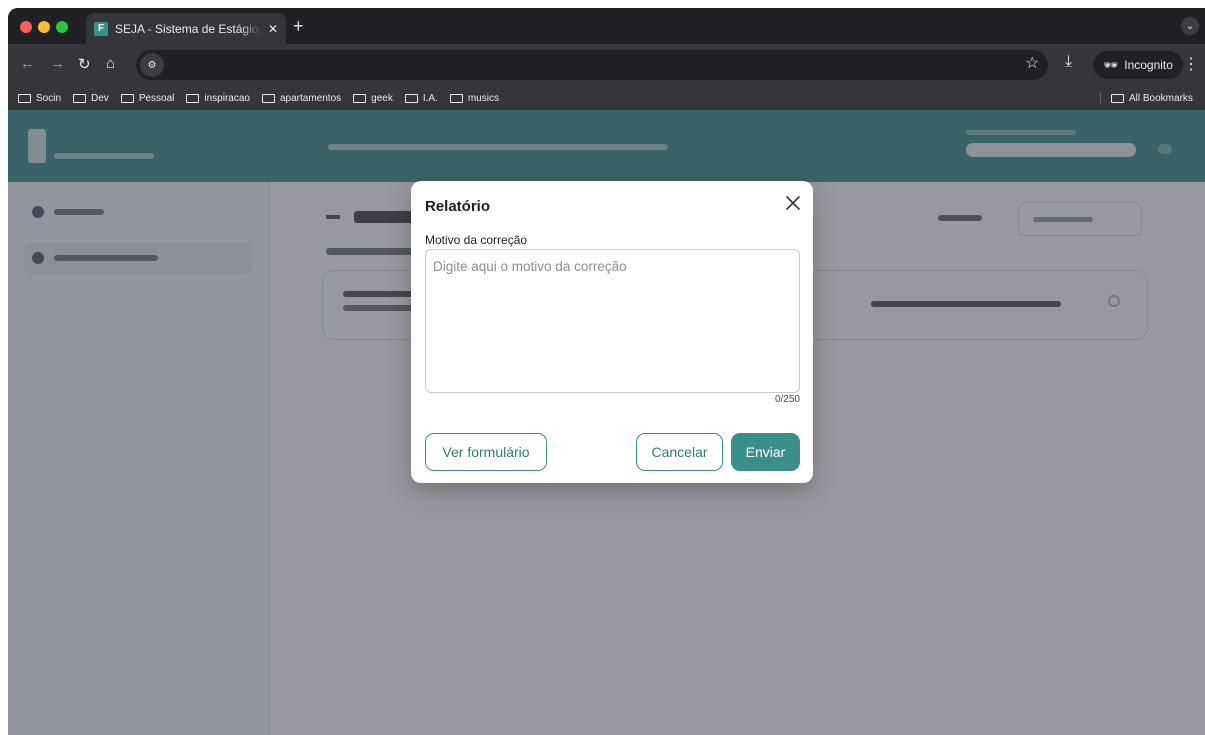 This screenshot has width=1205, height=735. Describe the element at coordinates (606, 26) in the screenshot. I see `tab-bar: F SEJA - Sistema de Estágios e ✕ + ⌄` at that location.